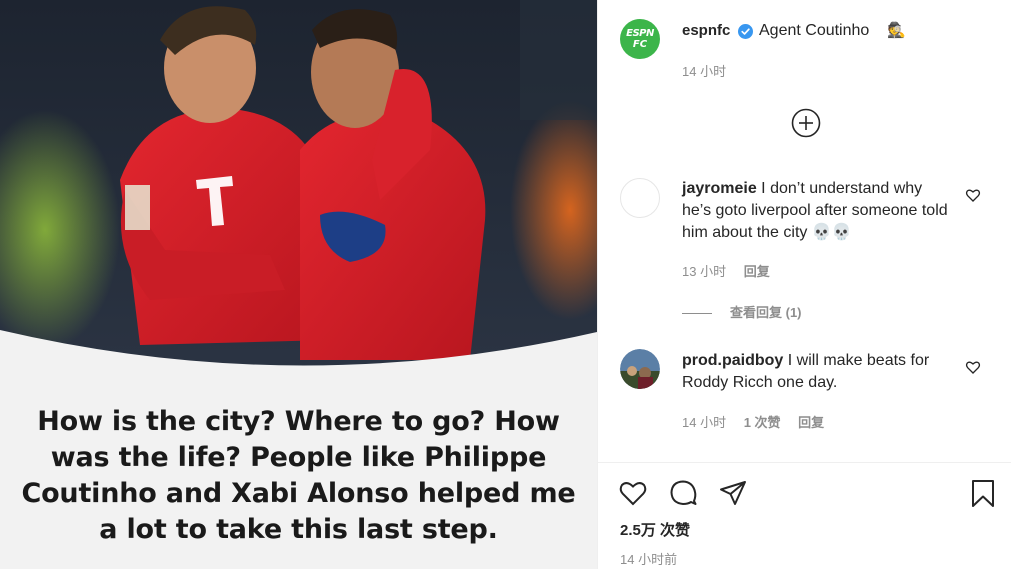 Image resolution: width=1011 pixels, height=569 pixels. I want to click on verified-badge-icon, so click(745, 31).